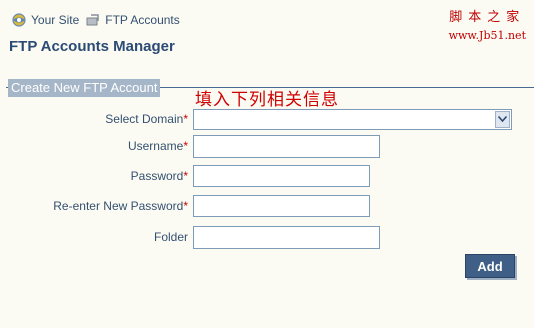 This screenshot has height=328, width=534. I want to click on reenter-password-label: Re-enter New Password*, so click(94, 206).